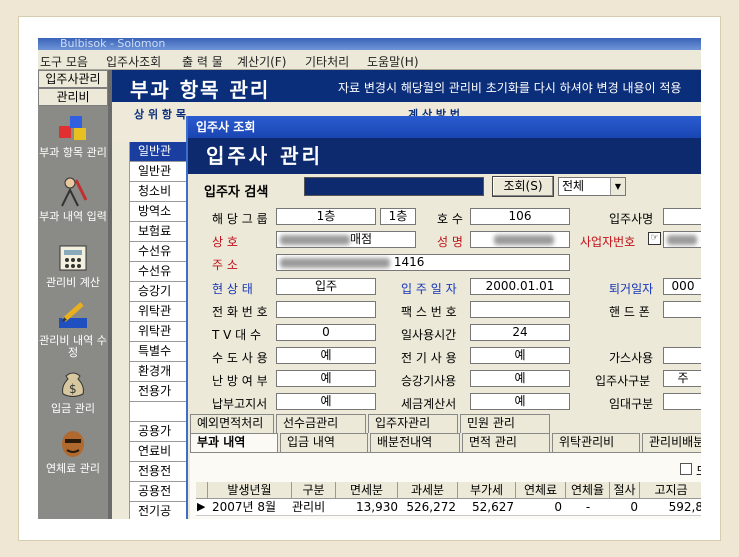 This screenshot has width=739, height=557. Describe the element at coordinates (393, 61) in the screenshot. I see `menu-help: 도움말(H)` at that location.